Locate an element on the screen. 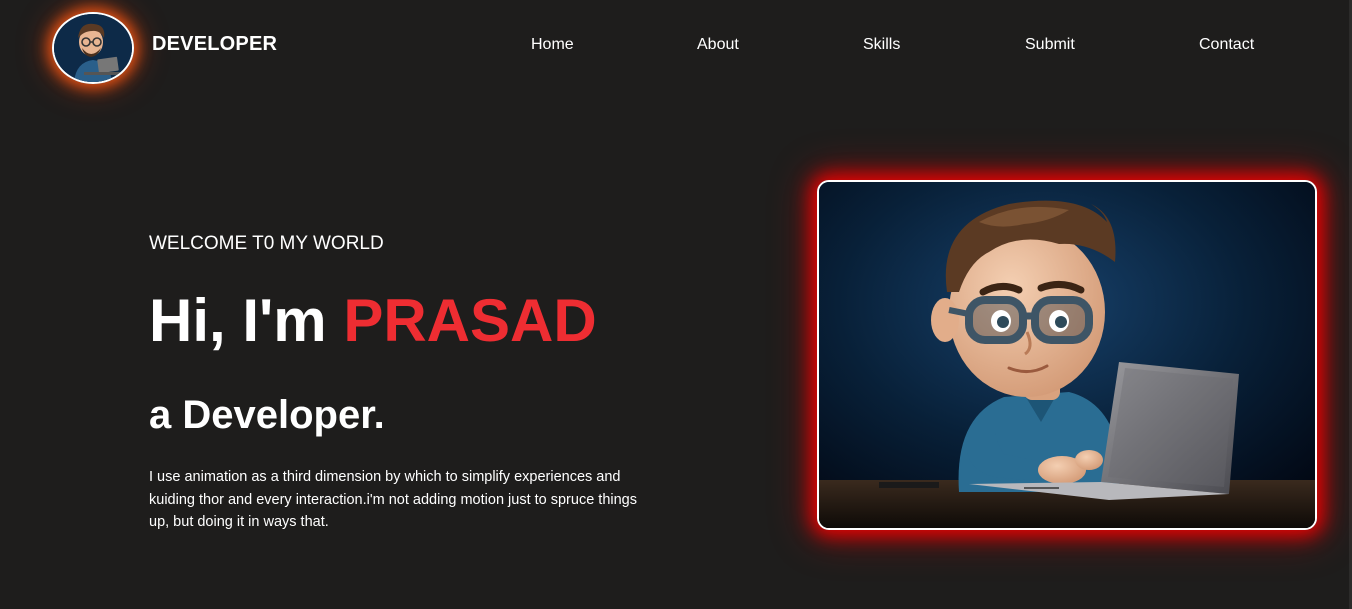 The height and width of the screenshot is (609, 1352). nav-home: Home is located at coordinates (552, 45).